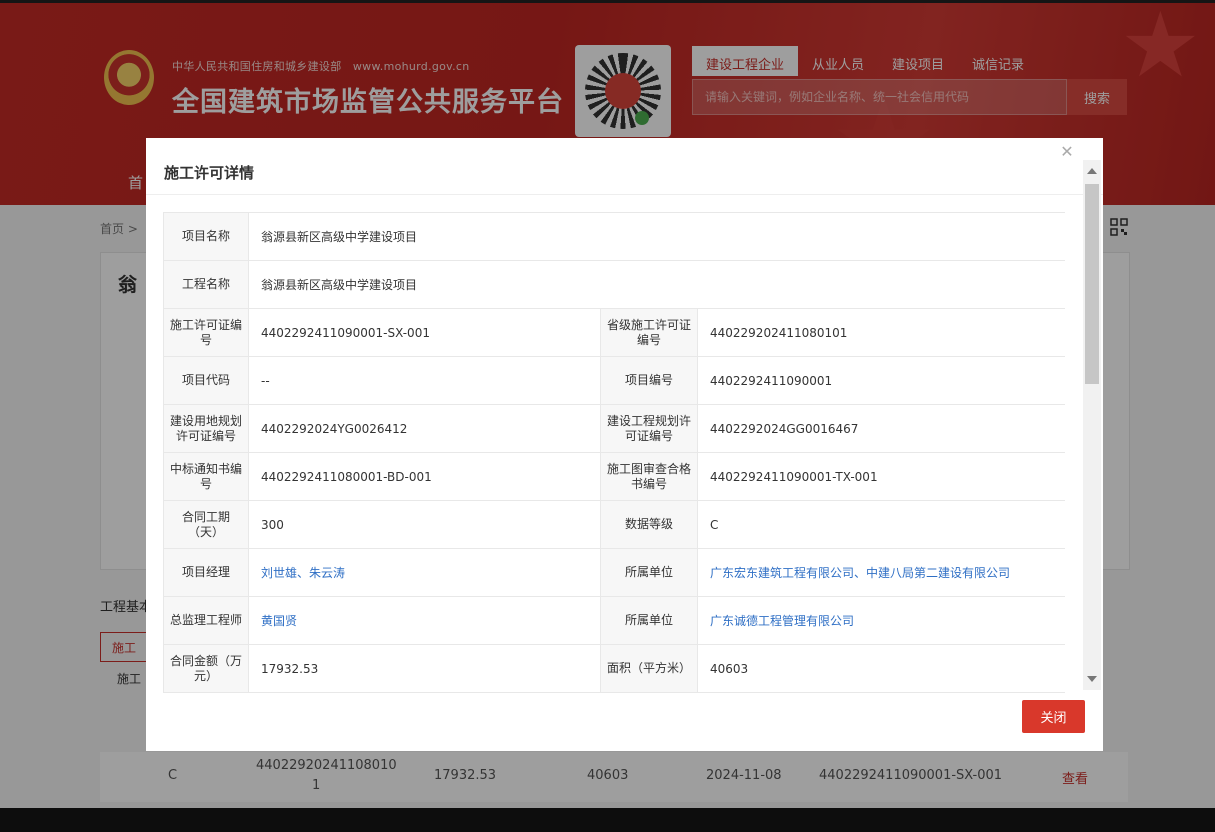 This screenshot has width=1215, height=832. What do you see at coordinates (424, 428) in the screenshot?
I see `field-value: 4402292024YG0026412` at bounding box center [424, 428].